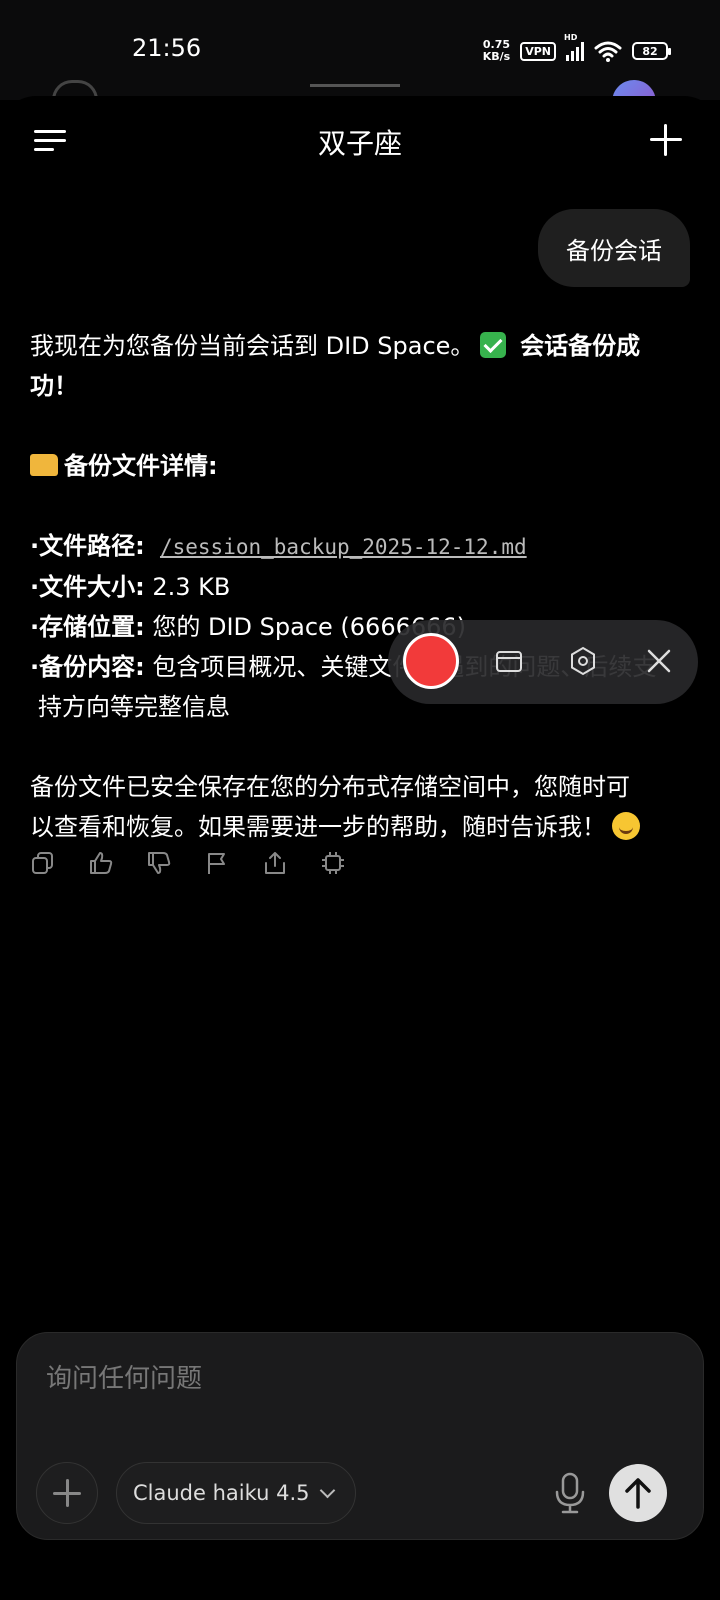  Describe the element at coordinates (87, 667) in the screenshot. I see `content-label: ·备份内容:` at that location.